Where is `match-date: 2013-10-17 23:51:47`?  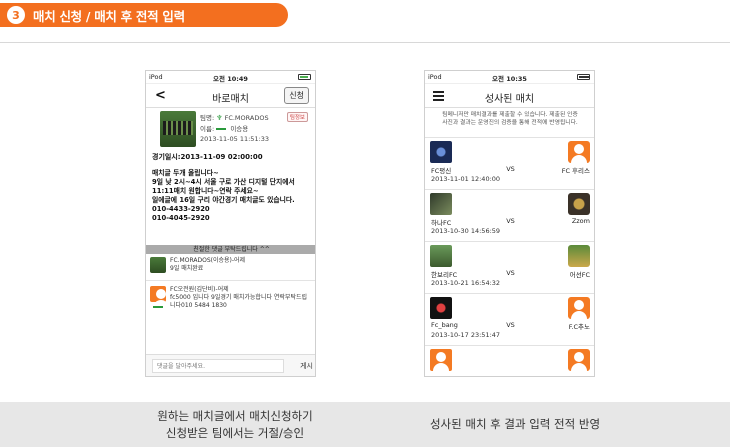 match-date: 2013-10-17 23:51:47 is located at coordinates (466, 335).